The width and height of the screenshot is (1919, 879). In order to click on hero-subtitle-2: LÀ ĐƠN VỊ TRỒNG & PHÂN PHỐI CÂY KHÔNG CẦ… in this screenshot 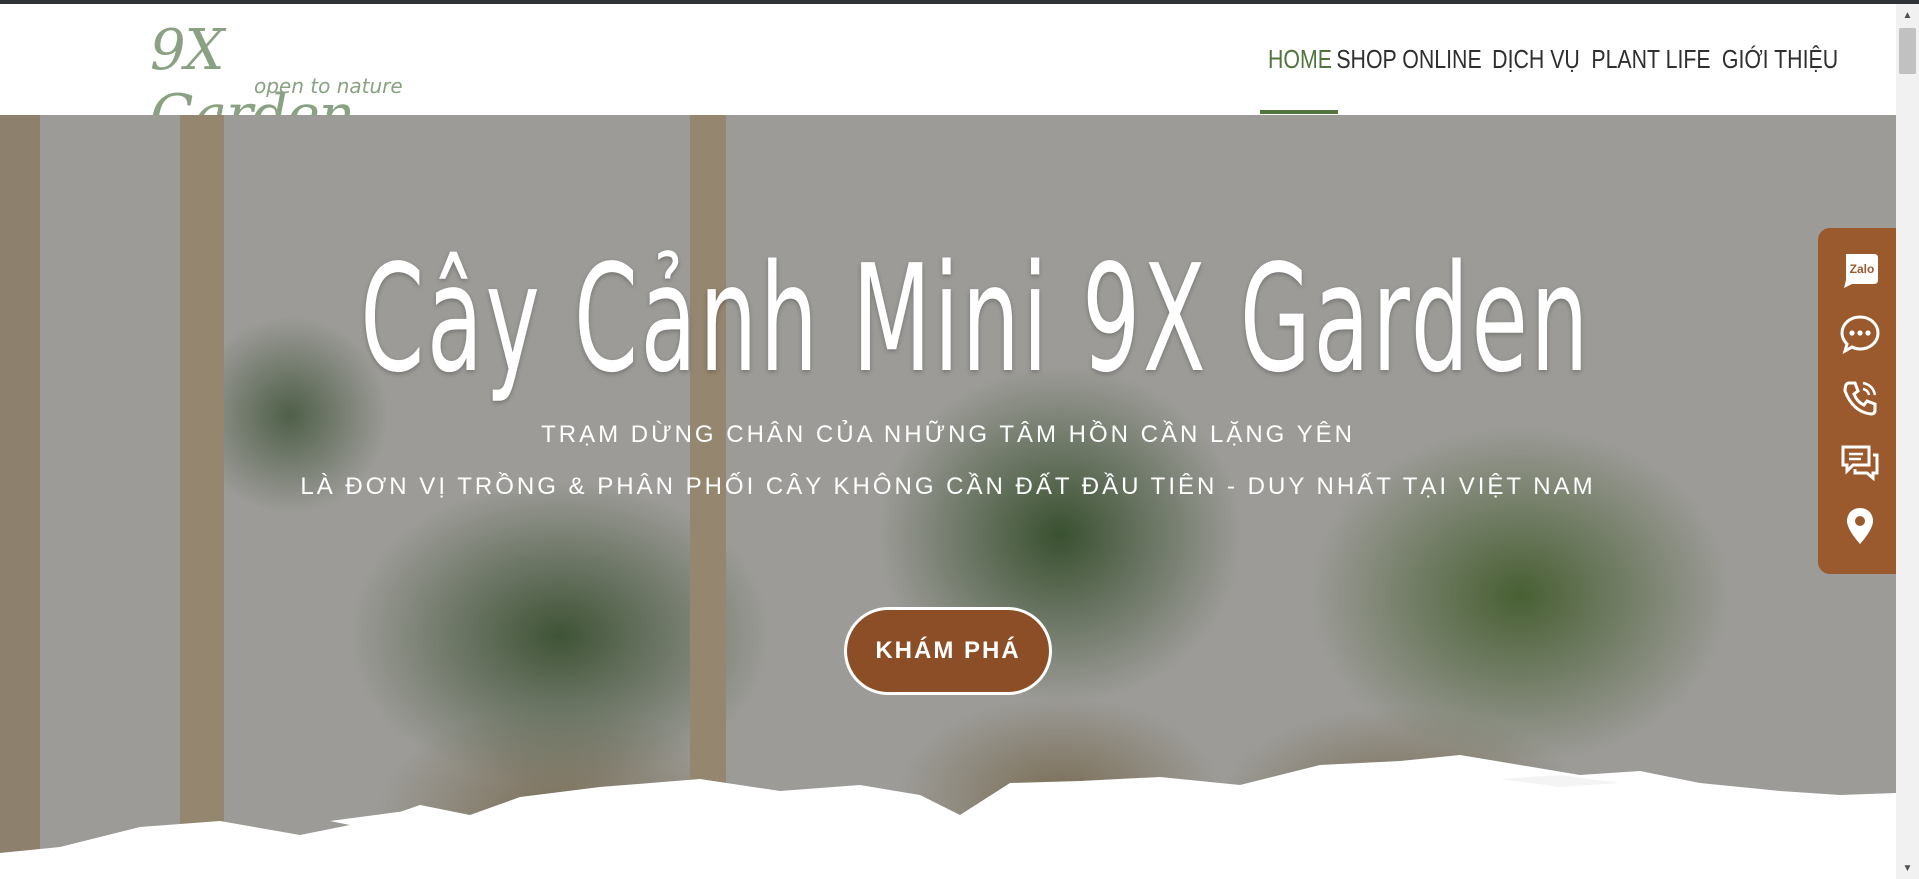, I will do `click(948, 486)`.